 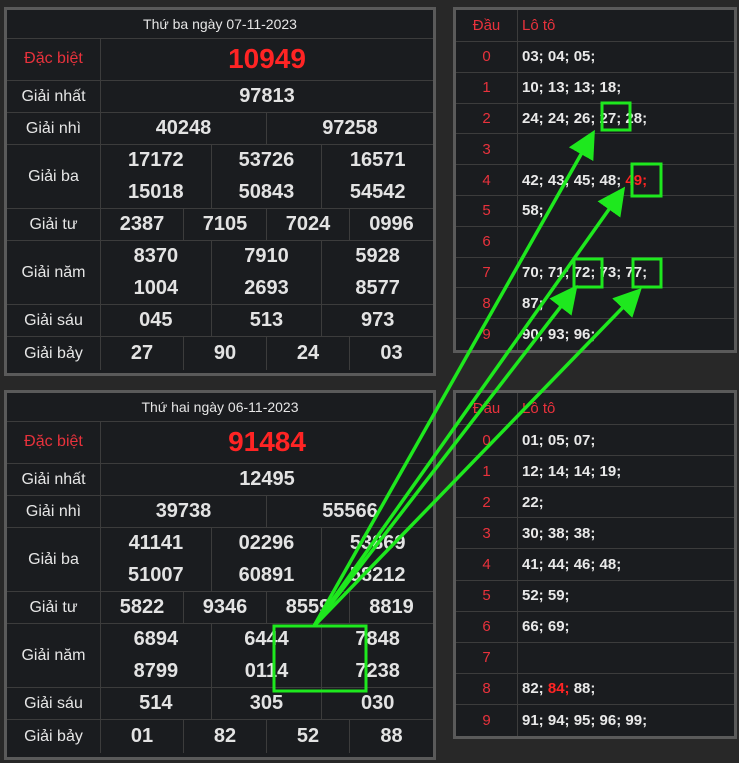 What do you see at coordinates (558, 689) in the screenshot?
I see `loto-highlight-number: 84;` at bounding box center [558, 689].